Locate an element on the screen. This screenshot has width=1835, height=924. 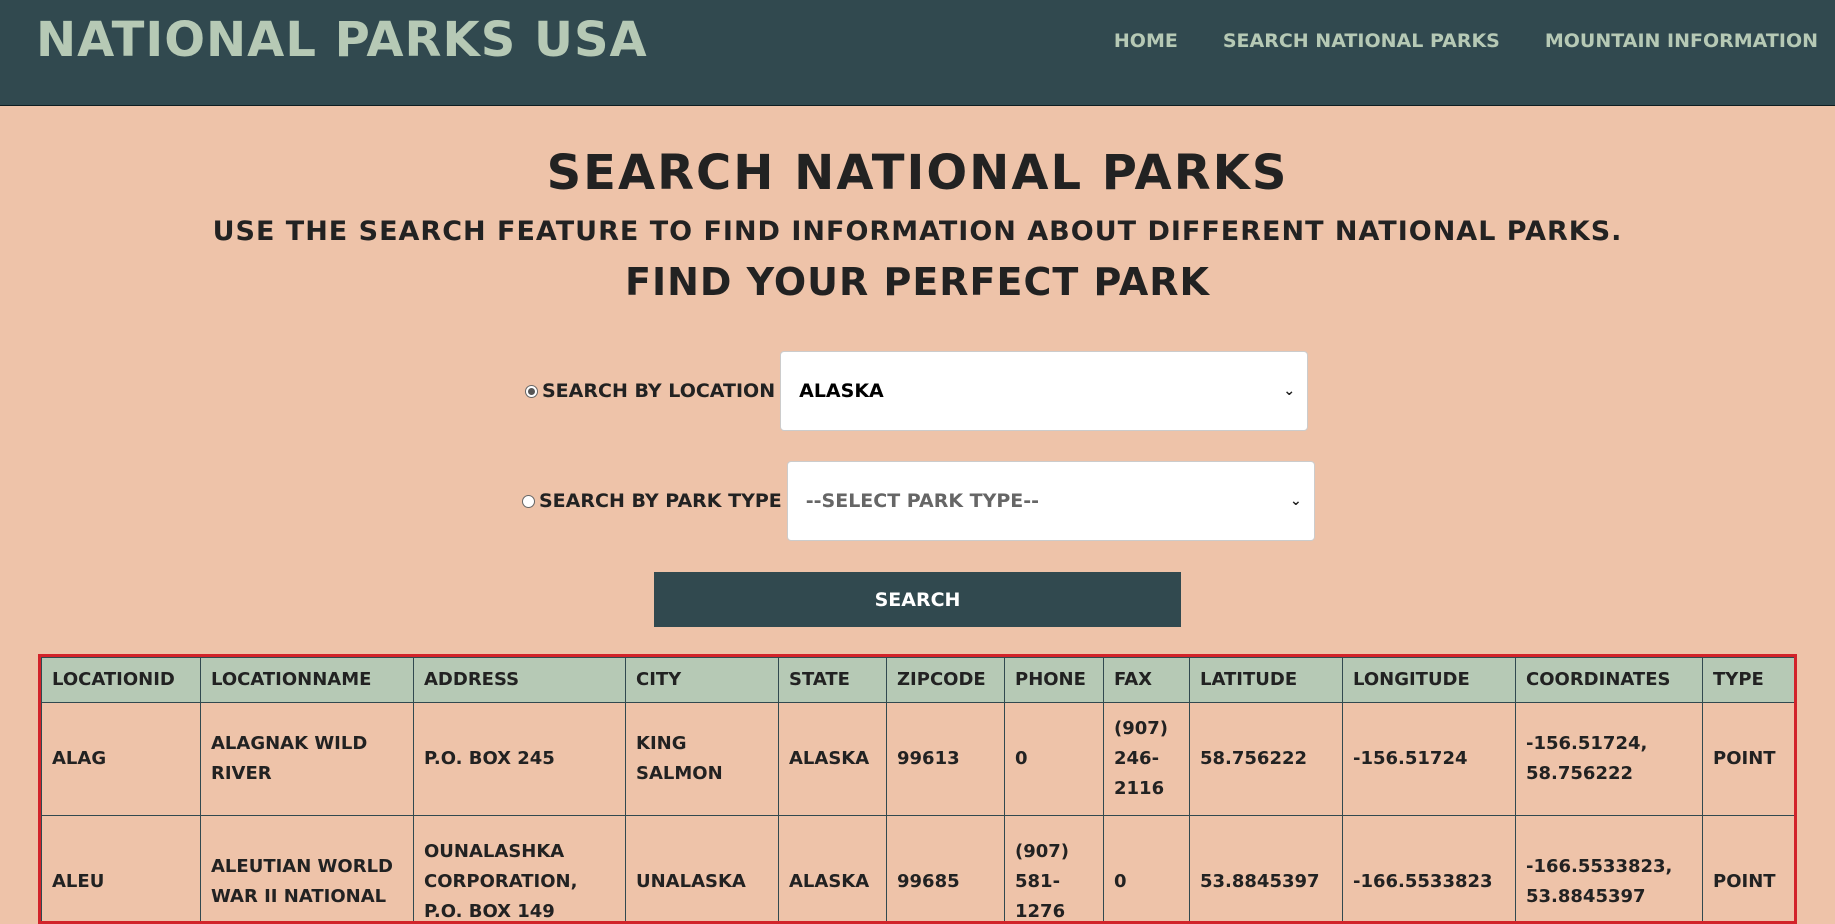
search-by-location-row: Search by Location Alaska ⌄ is located at coordinates (916, 391).